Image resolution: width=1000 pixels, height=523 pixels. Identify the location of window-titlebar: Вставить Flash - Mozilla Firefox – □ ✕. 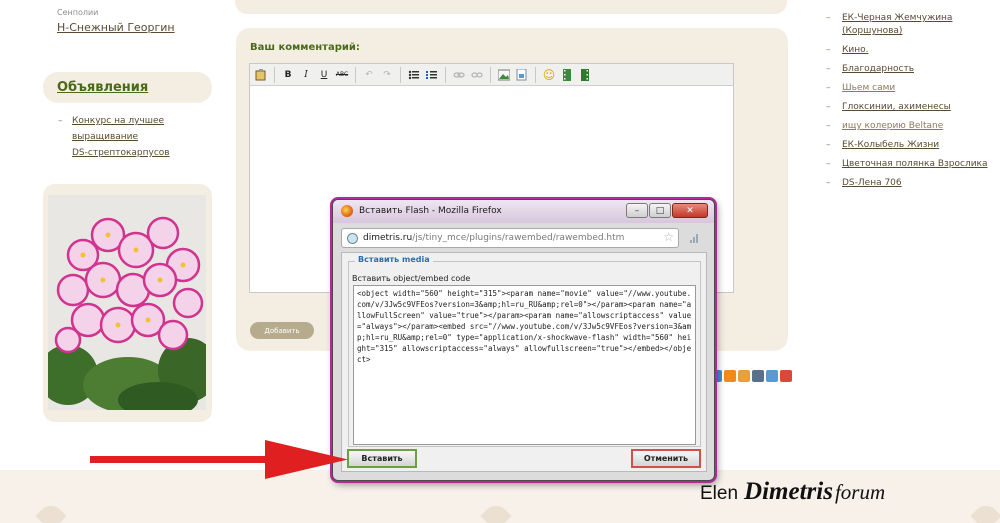
(523, 211).